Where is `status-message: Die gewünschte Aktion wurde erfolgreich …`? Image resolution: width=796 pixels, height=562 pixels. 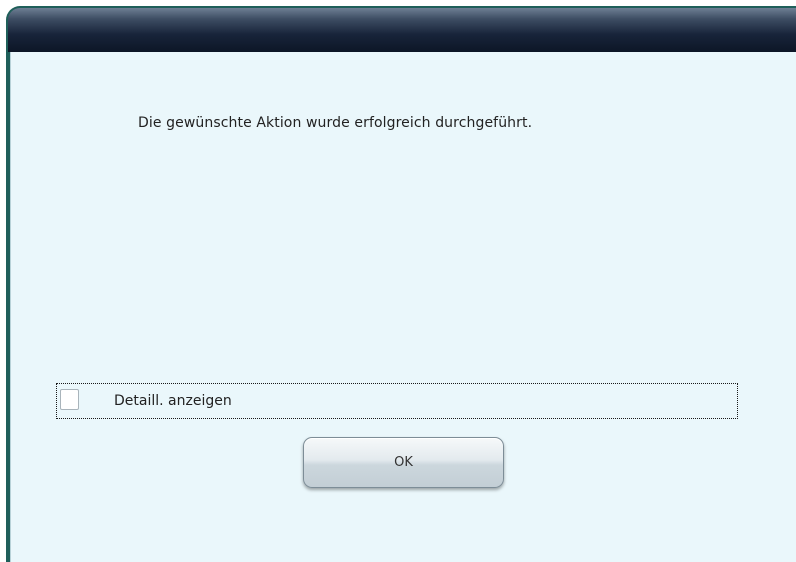
status-message: Die gewünschte Aktion wurde erfolgreich … is located at coordinates (335, 123).